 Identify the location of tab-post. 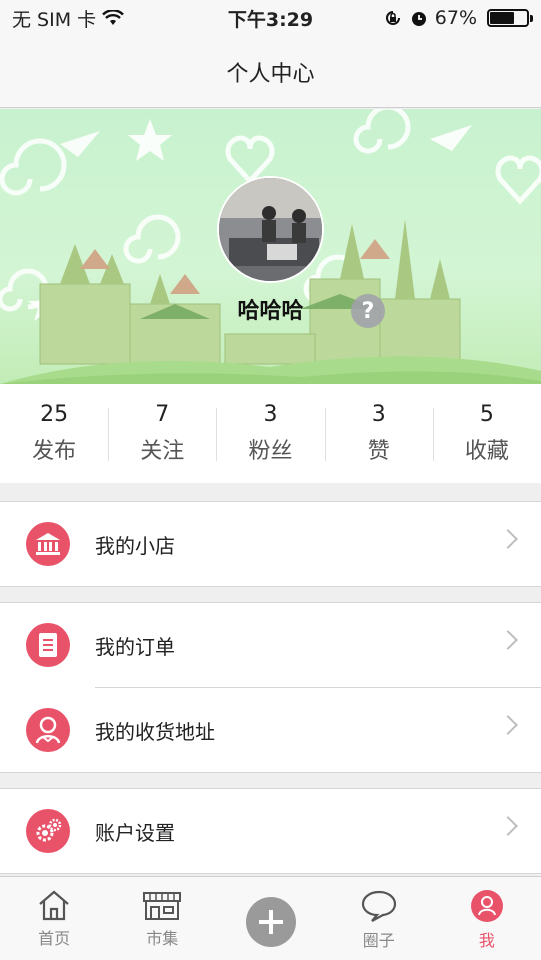
(270, 918).